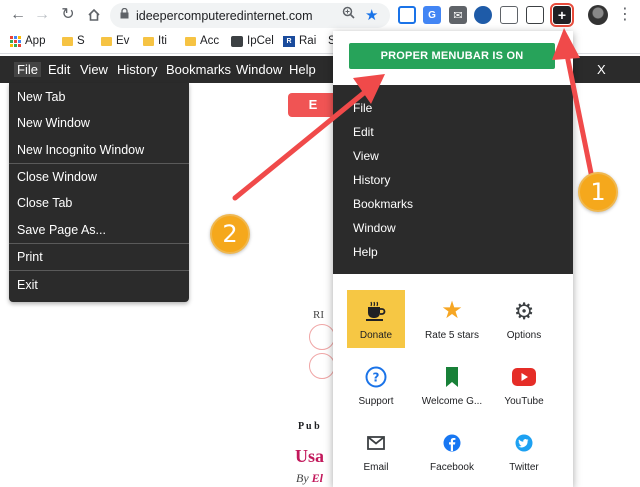  I want to click on ipcel-icon, so click(237, 41).